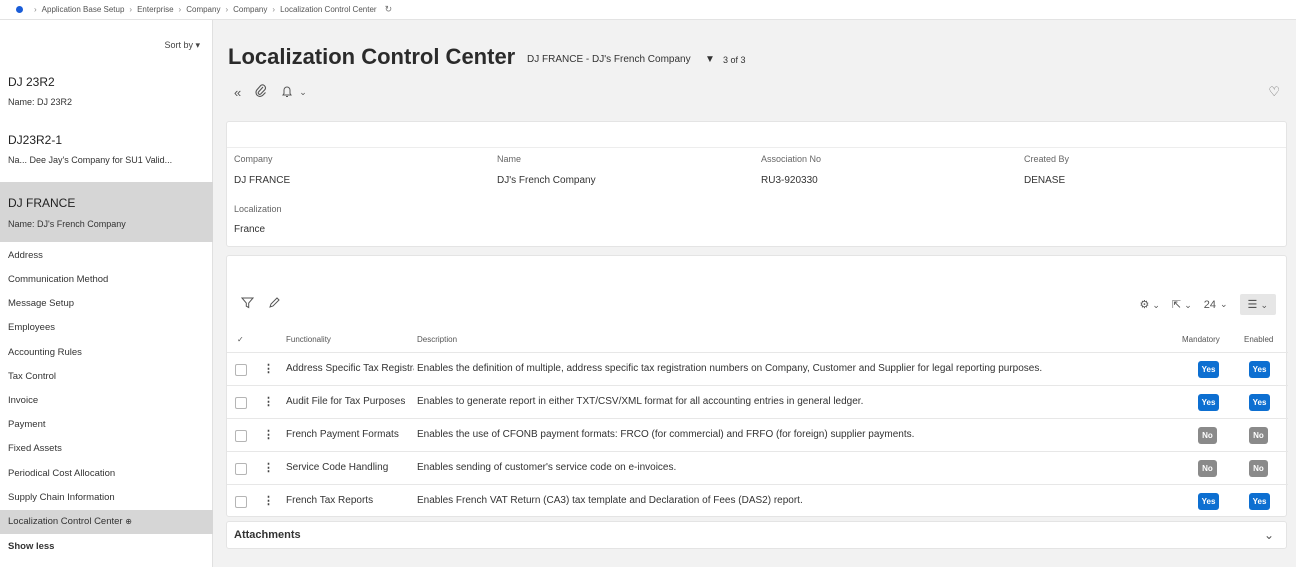 This screenshot has height=567, width=1296. Describe the element at coordinates (1149, 304) in the screenshot. I see `settings-gear-icon: ⚙ ⌄` at that location.